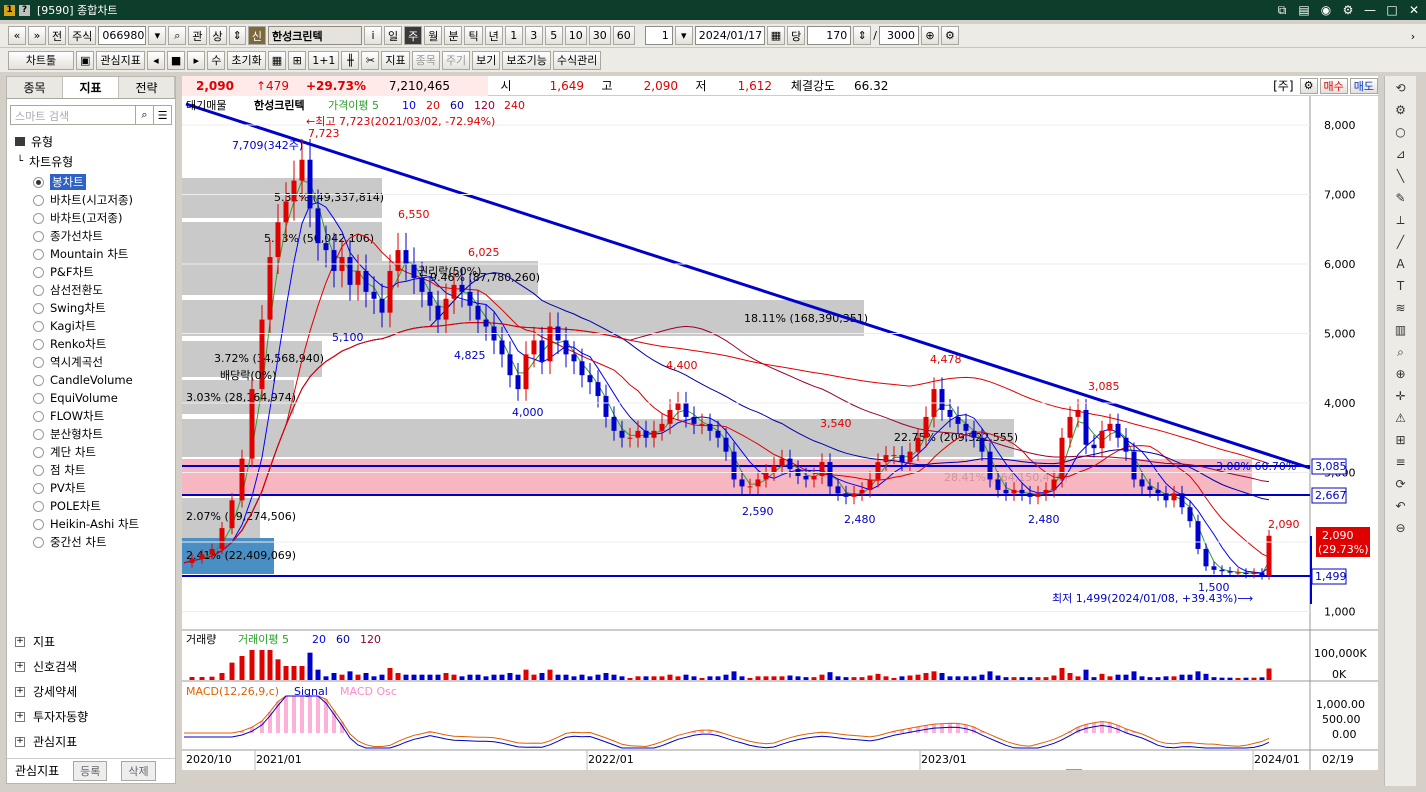  Describe the element at coordinates (1413, 36) in the screenshot. I see `toolbar-scroll-icon: ›` at that location.